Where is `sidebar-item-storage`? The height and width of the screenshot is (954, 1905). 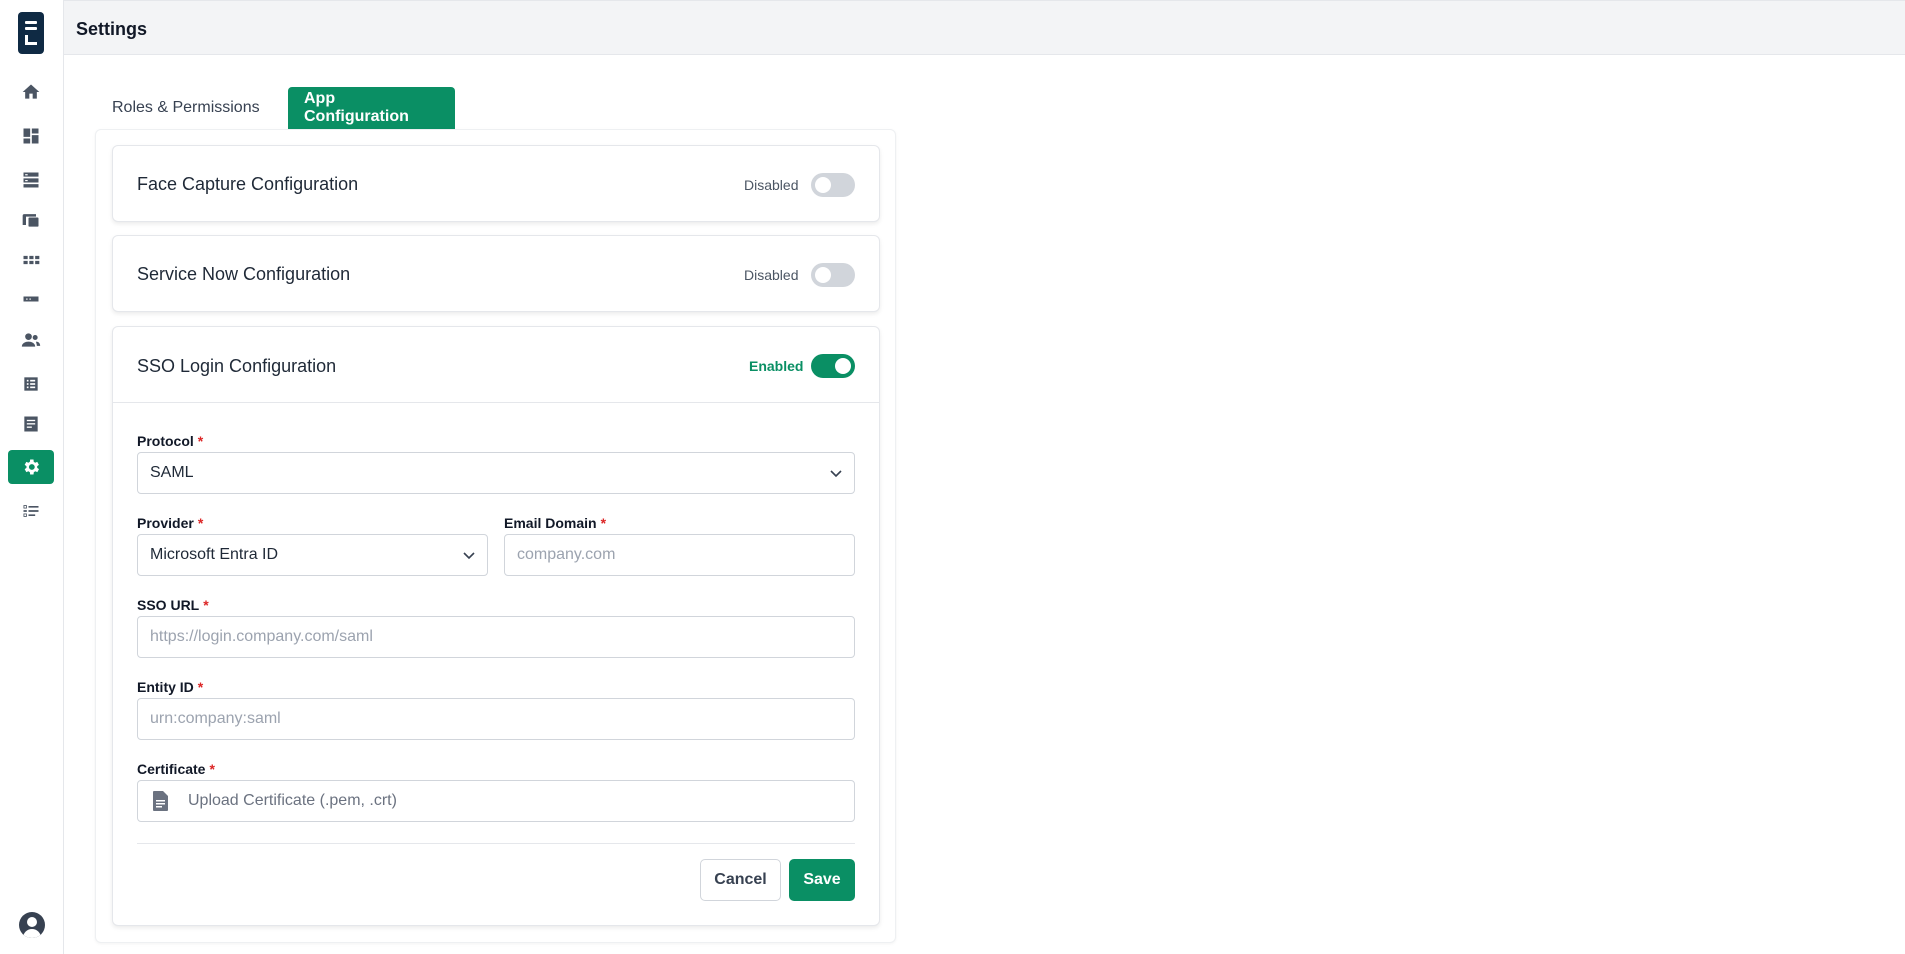
sidebar-item-storage is located at coordinates (31, 180).